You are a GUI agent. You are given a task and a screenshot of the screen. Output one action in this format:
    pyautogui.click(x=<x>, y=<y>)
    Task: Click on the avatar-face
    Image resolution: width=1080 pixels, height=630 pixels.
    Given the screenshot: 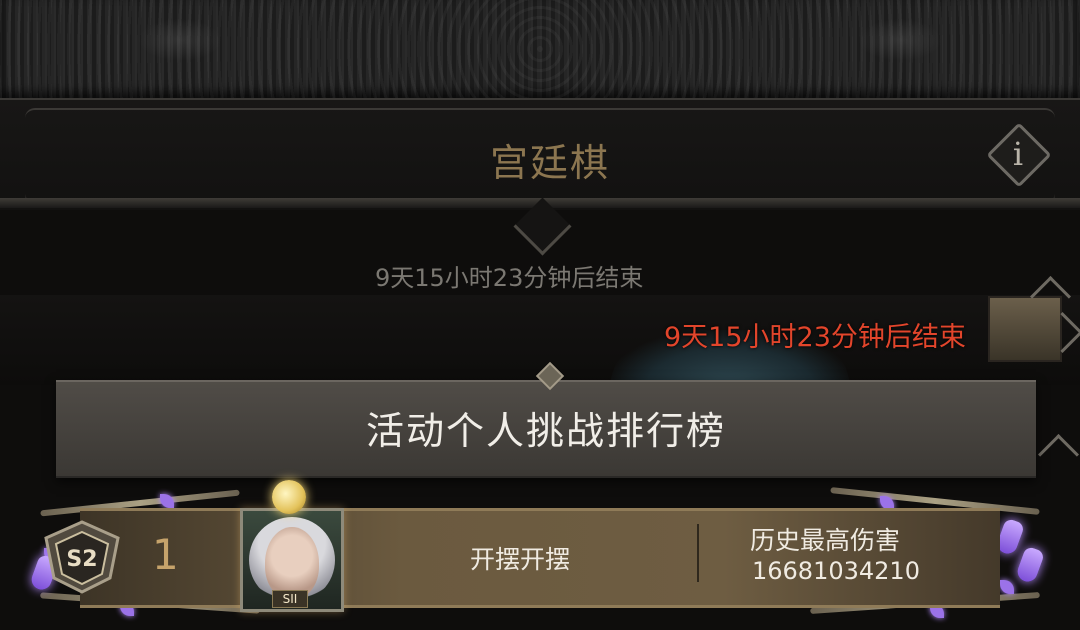 What is the action you would take?
    pyautogui.click(x=292, y=563)
    